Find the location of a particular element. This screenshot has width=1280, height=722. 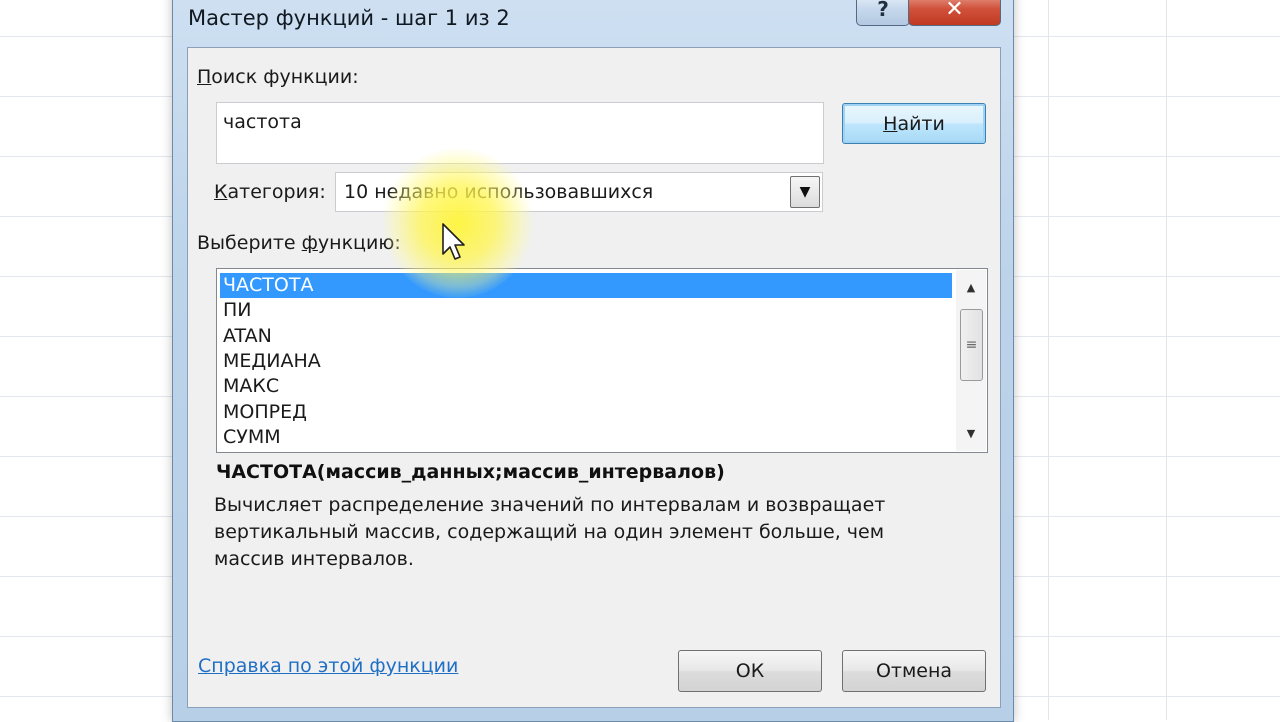

list-item: МАКС is located at coordinates (586, 386).